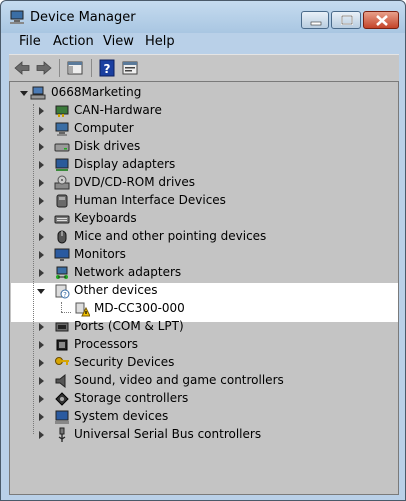 This screenshot has width=406, height=501. Describe the element at coordinates (179, 380) in the screenshot. I see `category-label: Sound, video and game controllers` at that location.